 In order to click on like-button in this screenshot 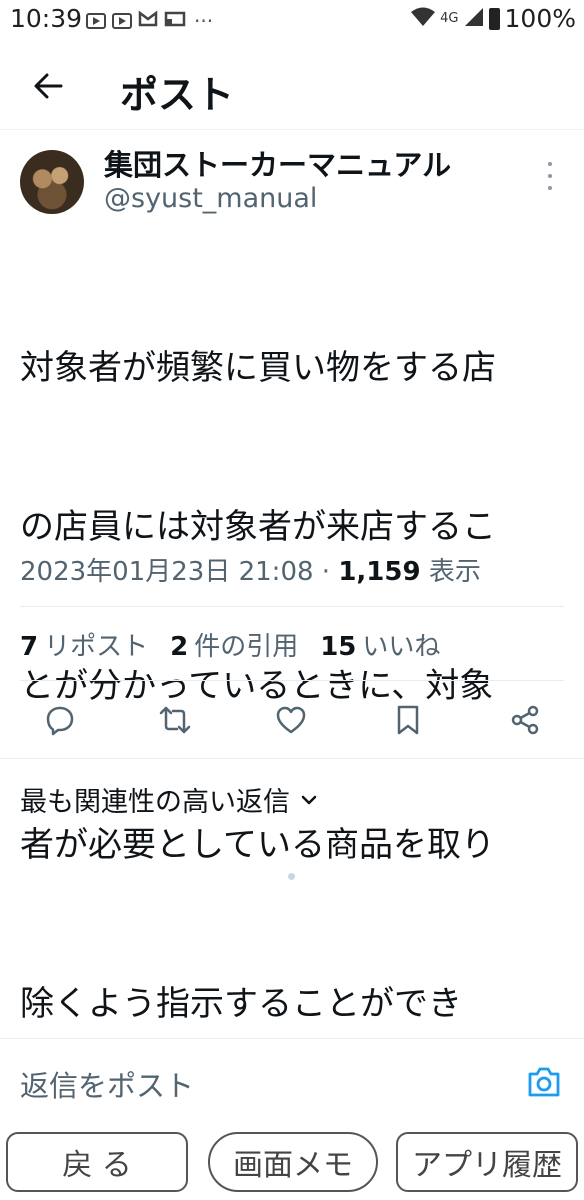, I will do `click(291, 720)`.